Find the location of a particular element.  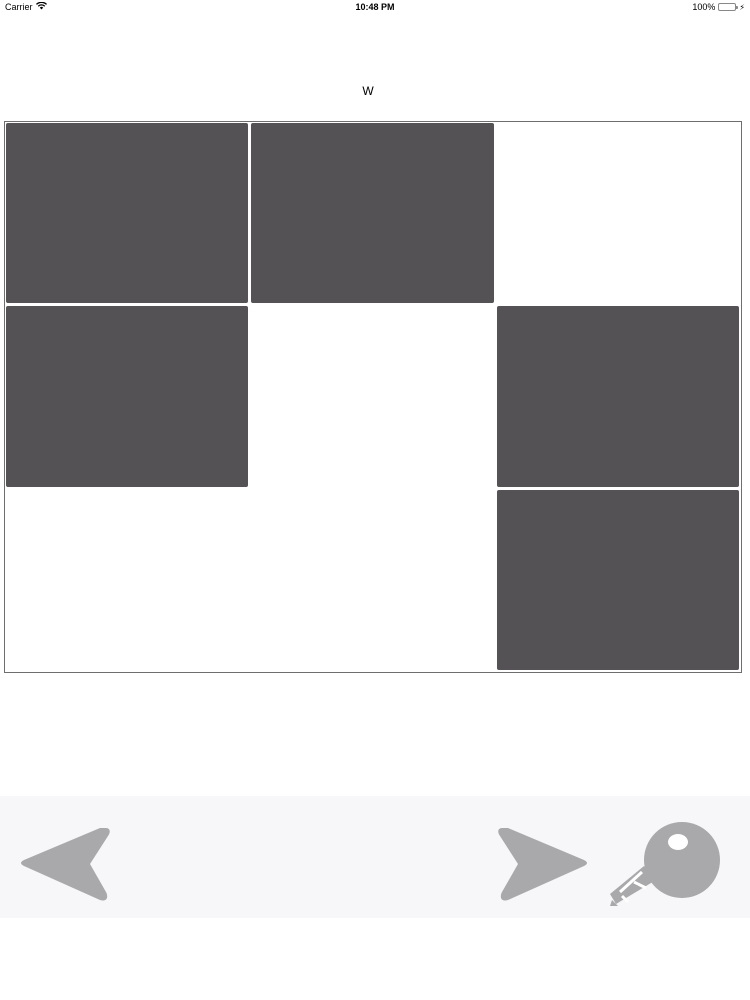

forward-arrow-icon is located at coordinates (542, 864).